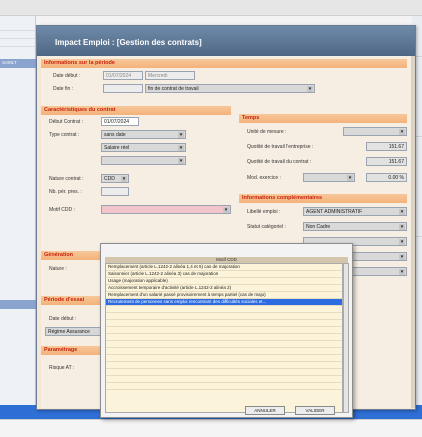 The height and width of the screenshot is (437, 422). What do you see at coordinates (230, 88) in the screenshot?
I see `date-fin-type-select: fin de contrat de travail ▾` at bounding box center [230, 88].